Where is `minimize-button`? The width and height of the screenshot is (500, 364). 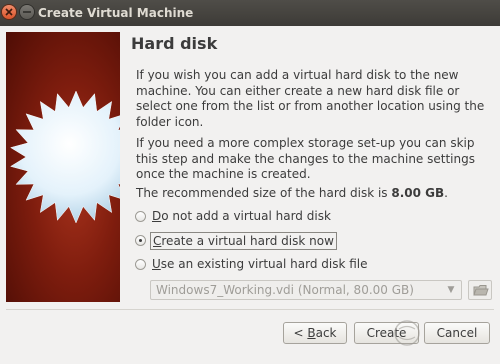 minimize-button is located at coordinates (27, 12).